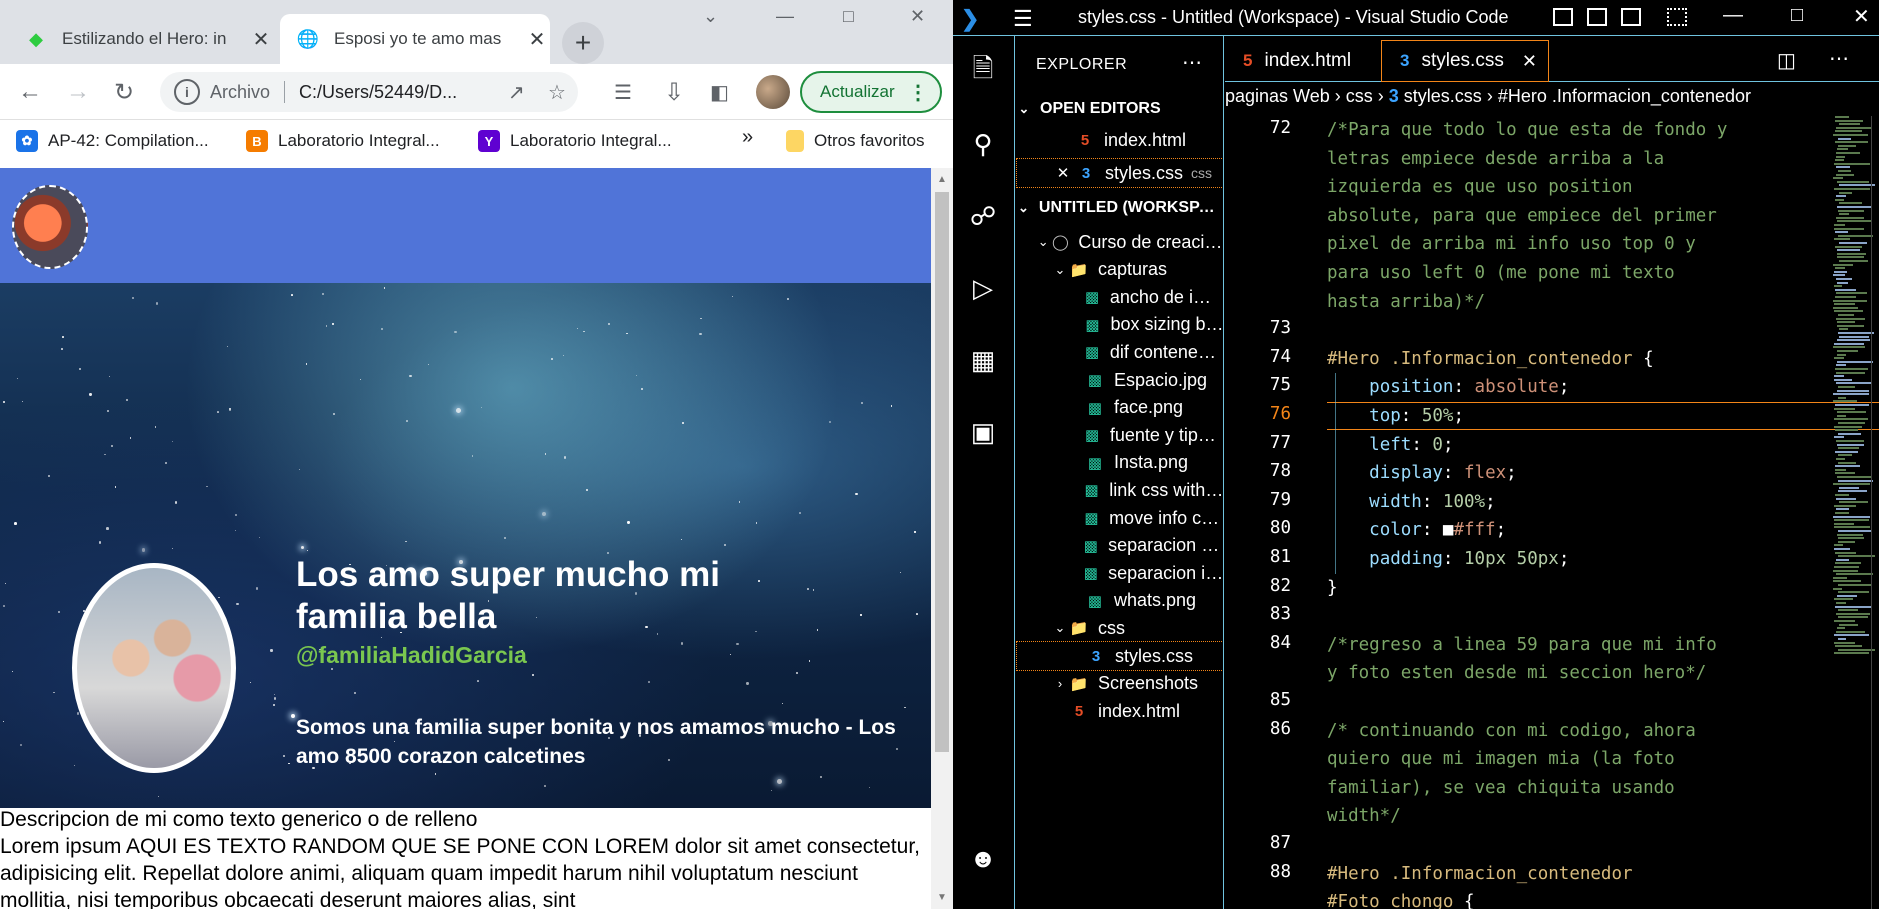 The image size is (1879, 909). I want to click on code-line: familiar), se vea chiquita usando, so click(1501, 788).